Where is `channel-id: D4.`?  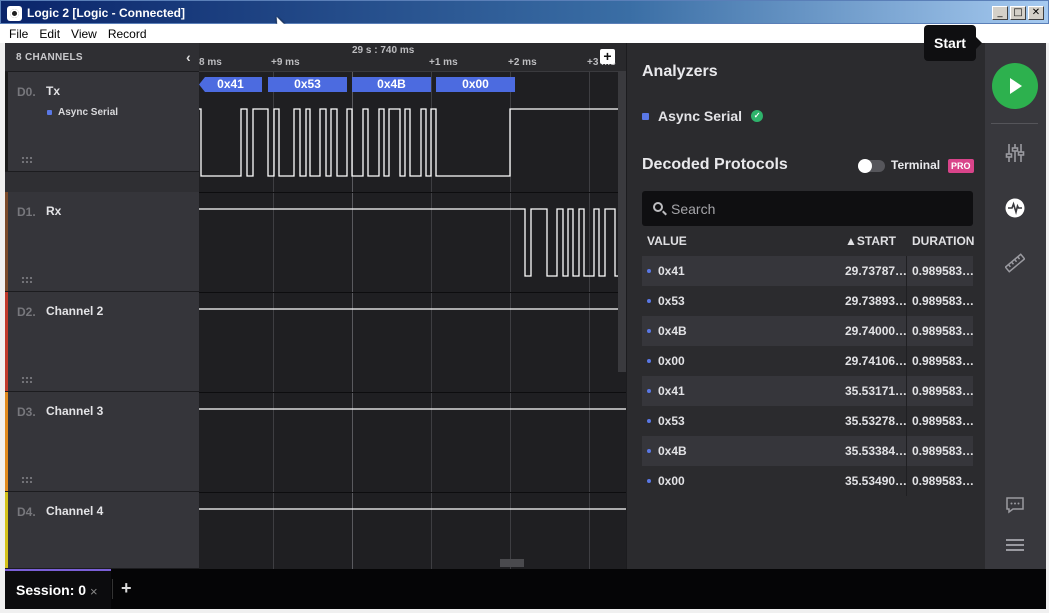 channel-id: D4. is located at coordinates (26, 512).